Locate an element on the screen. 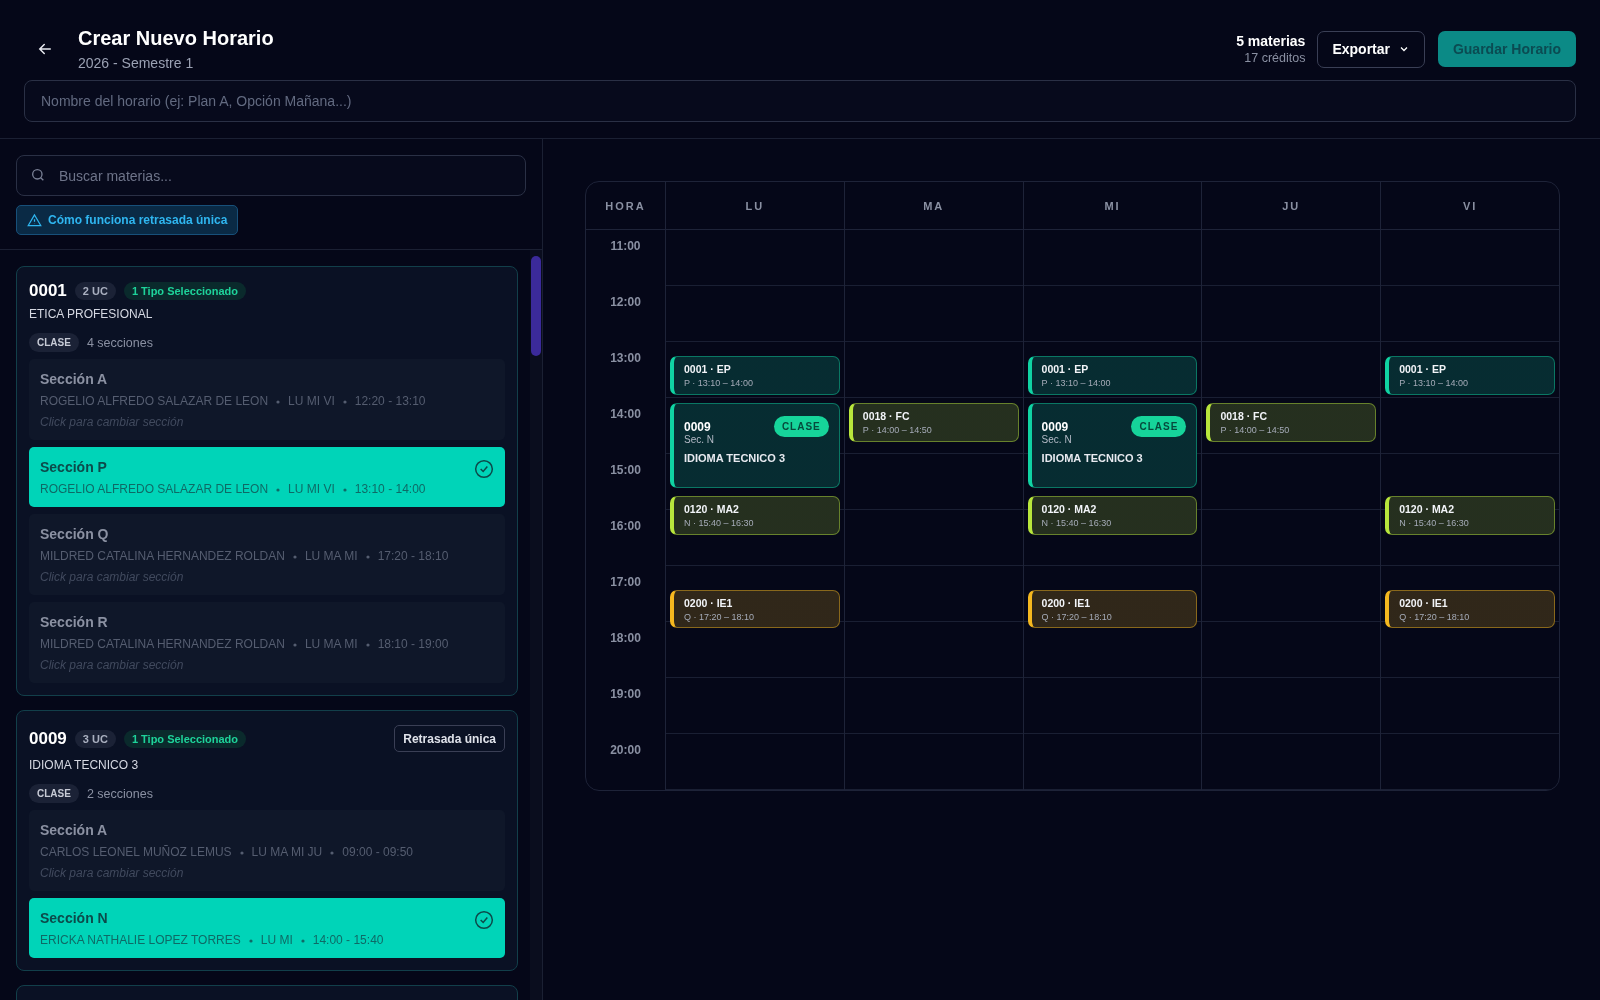 This screenshot has width=1600, height=1000. section-count: 4 secciones is located at coordinates (119, 342).